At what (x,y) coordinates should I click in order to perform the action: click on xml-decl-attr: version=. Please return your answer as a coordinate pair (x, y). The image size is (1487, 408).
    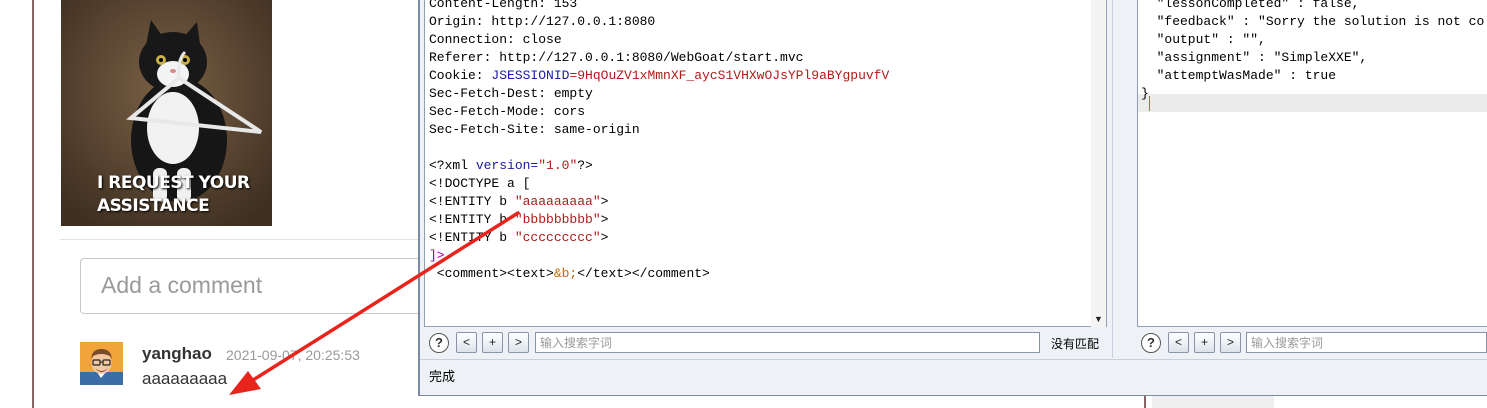
    Looking at the image, I should click on (507, 165).